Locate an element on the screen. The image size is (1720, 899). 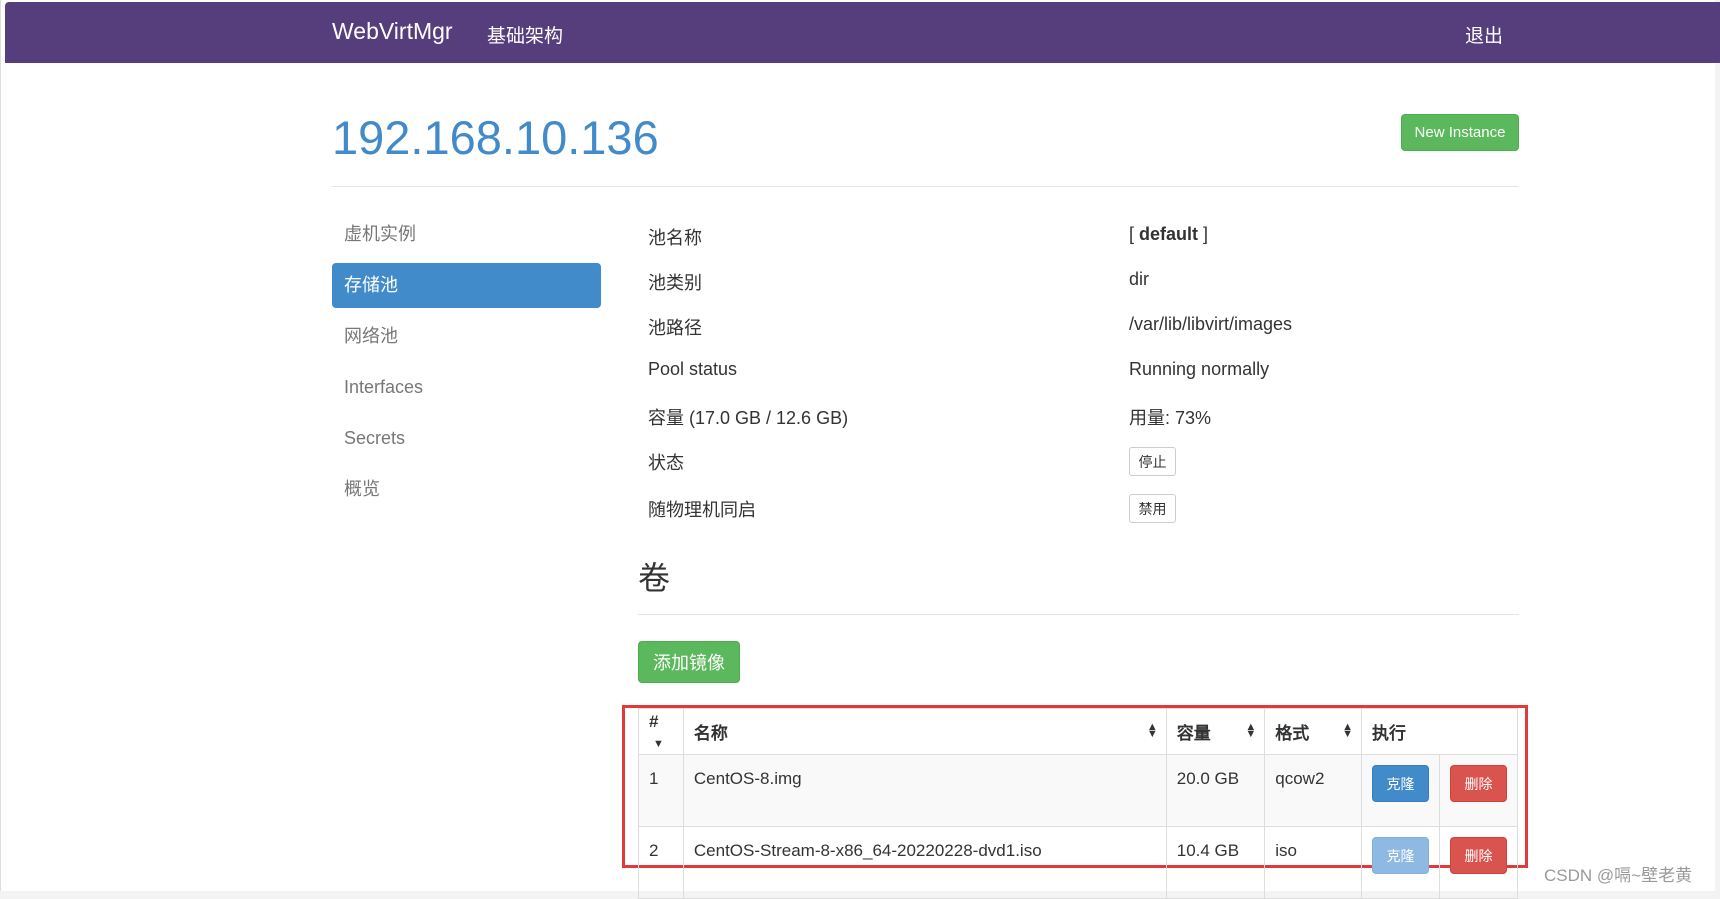
row-num: 2 is located at coordinates (661, 862).